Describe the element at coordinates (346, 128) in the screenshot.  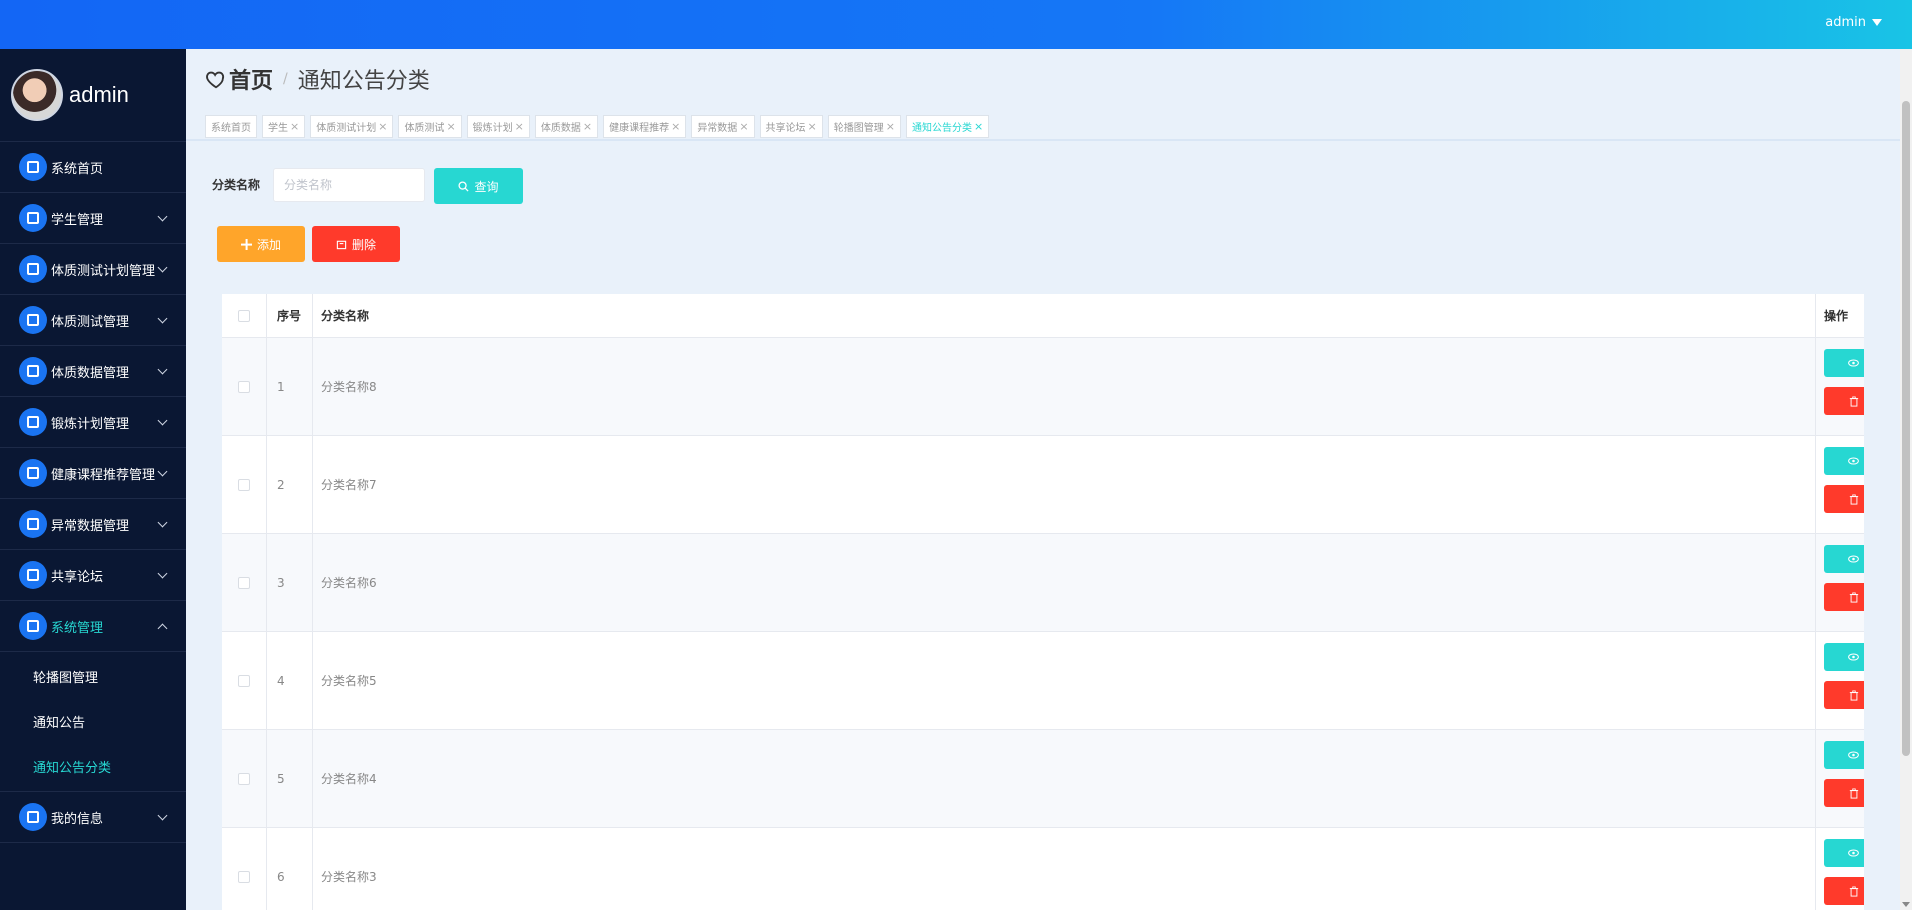
I see `tab-label: 体质测试计划` at that location.